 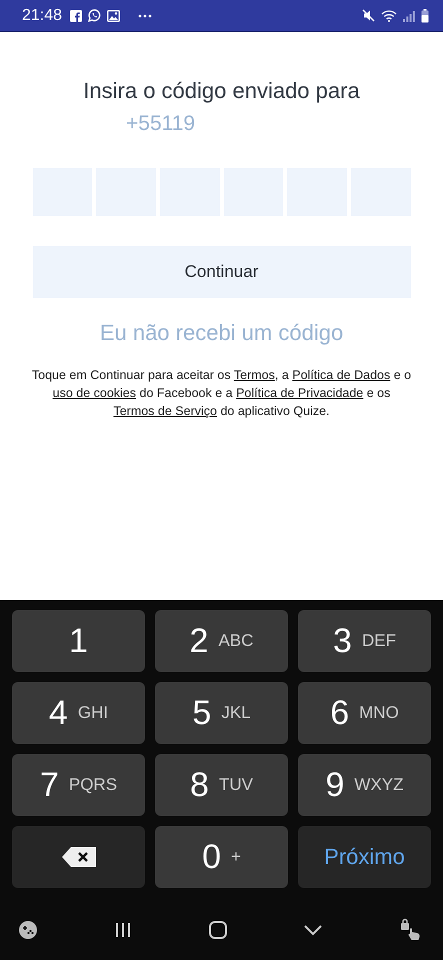 What do you see at coordinates (95, 15) in the screenshot?
I see `chat-bubble-icon` at bounding box center [95, 15].